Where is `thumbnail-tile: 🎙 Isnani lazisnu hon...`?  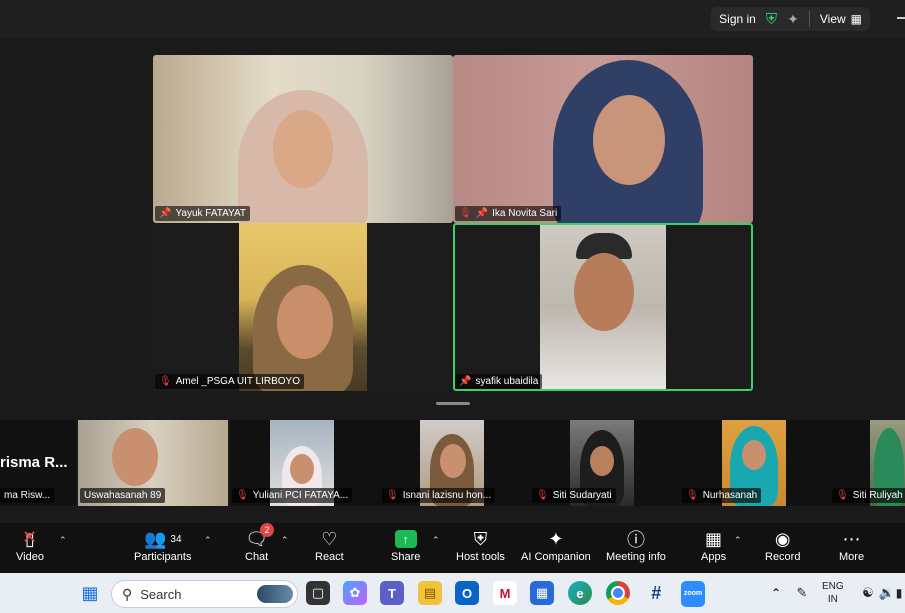
thumbnail-tile: 🎙 Isnani lazisnu hon... is located at coordinates (455, 463).